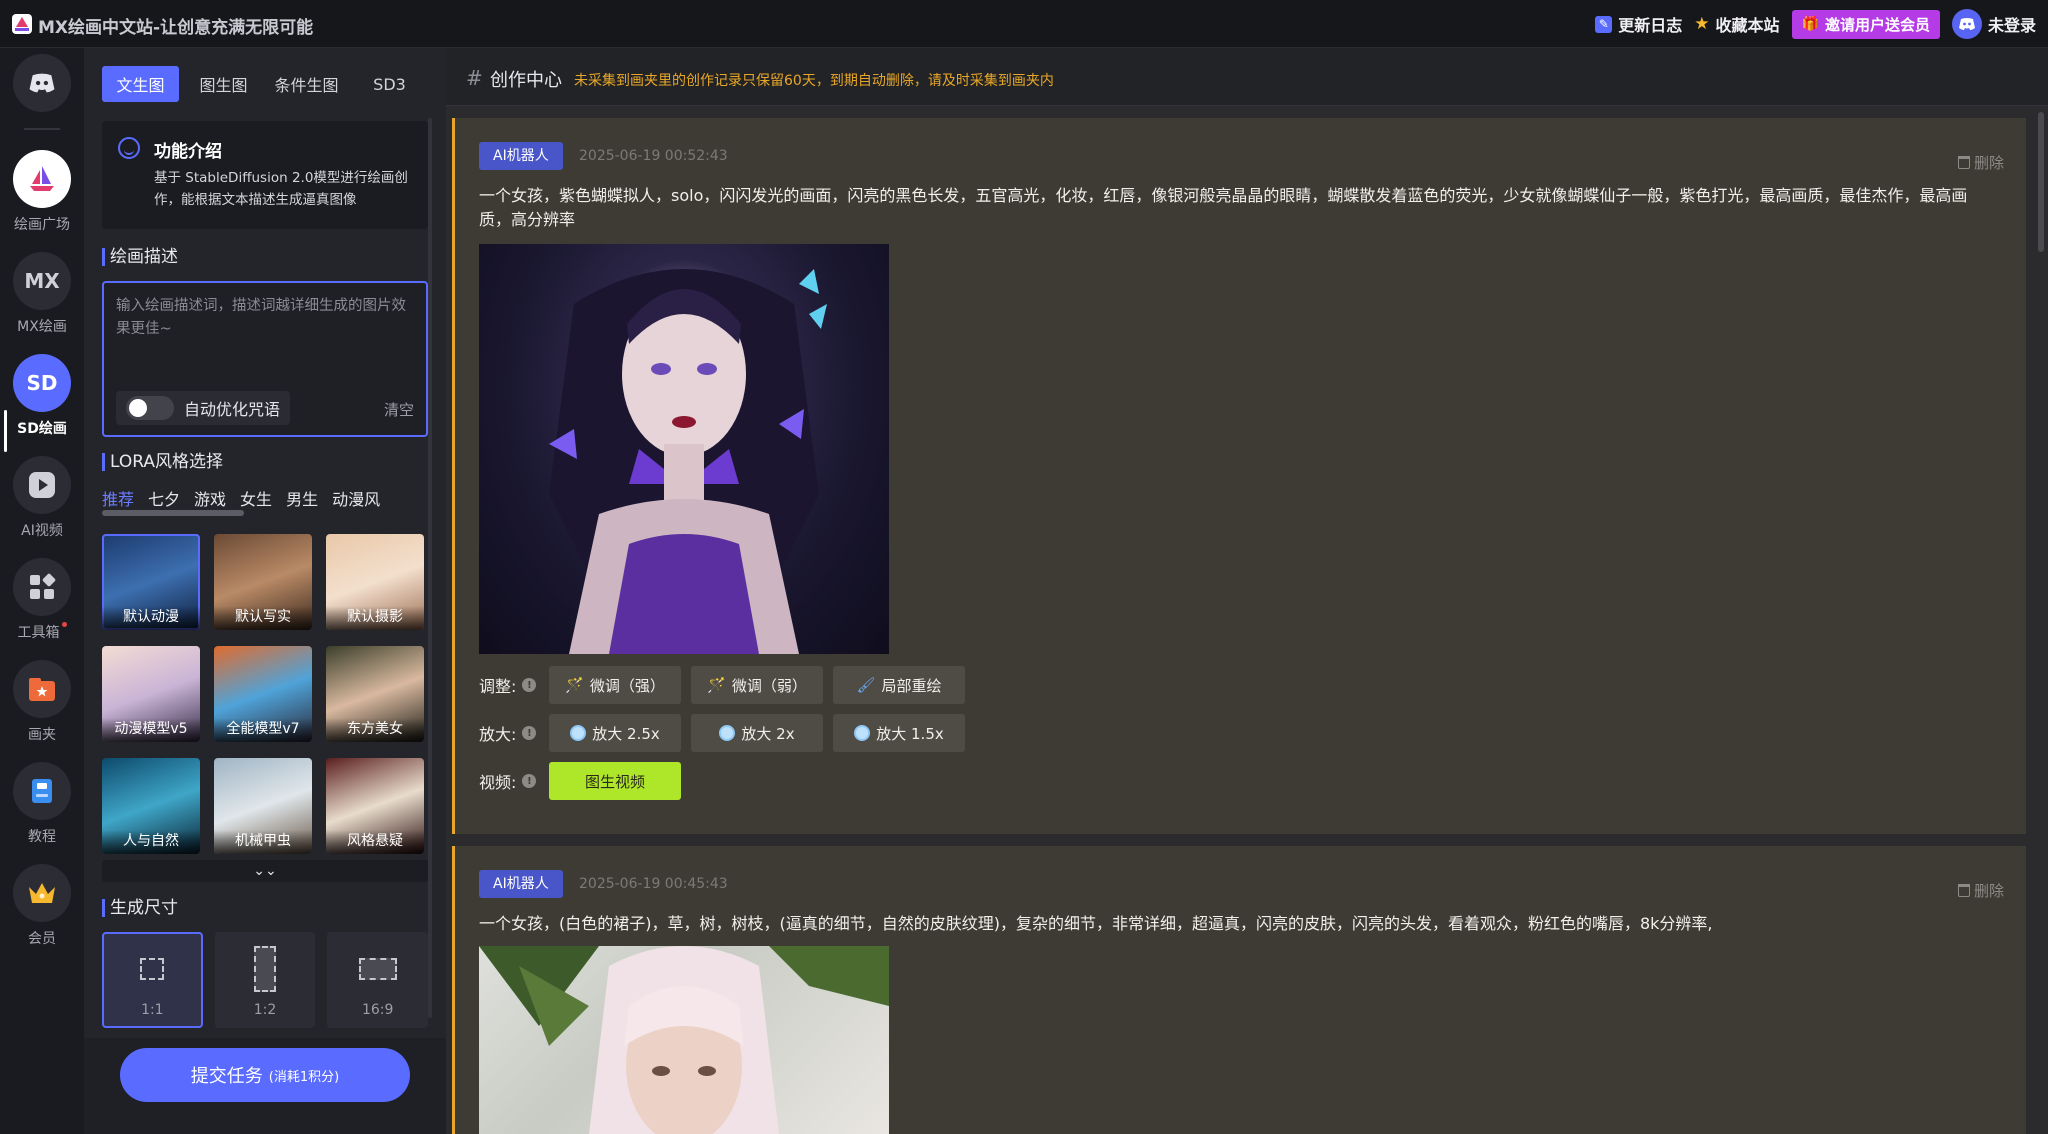  Describe the element at coordinates (152, 980) in the screenshot. I see `size-option-1-1: 1:1` at that location.